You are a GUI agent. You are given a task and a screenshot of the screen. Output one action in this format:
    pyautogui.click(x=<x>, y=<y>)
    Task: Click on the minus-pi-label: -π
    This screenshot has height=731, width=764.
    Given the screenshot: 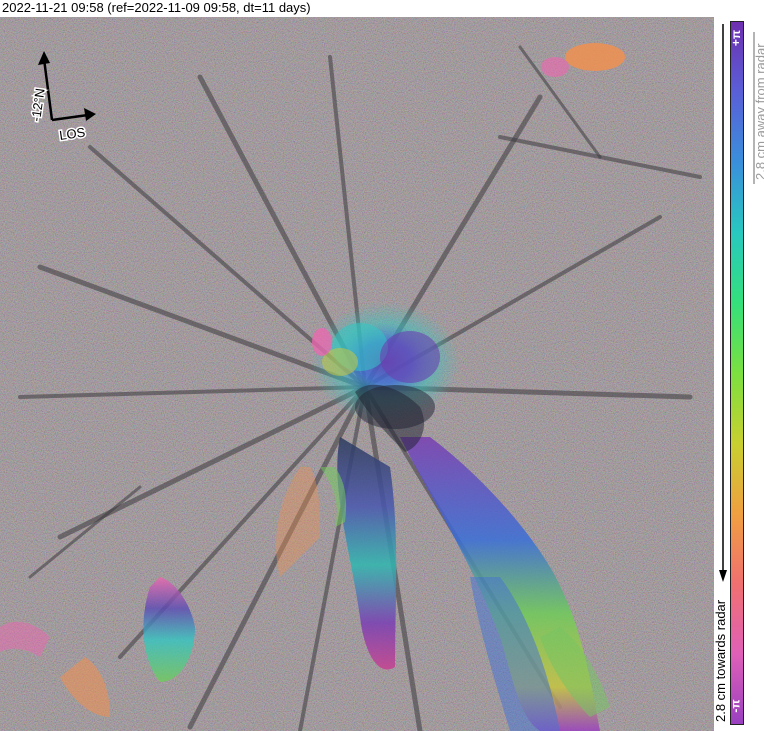 What is the action you would take?
    pyautogui.click(x=736, y=706)
    